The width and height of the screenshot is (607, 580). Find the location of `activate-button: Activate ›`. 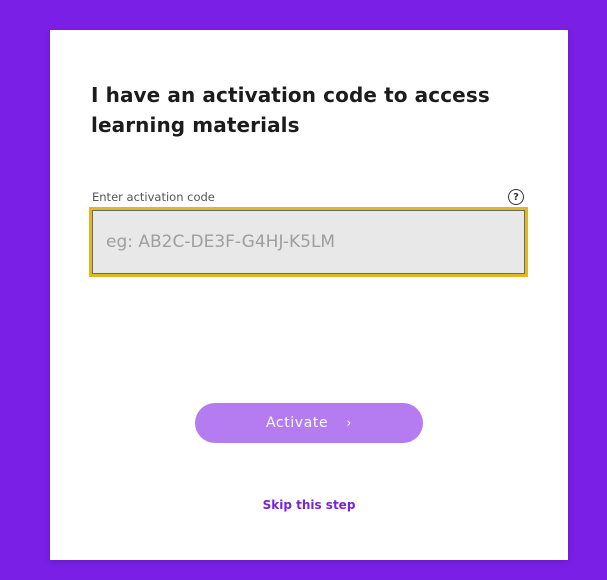

activate-button: Activate › is located at coordinates (309, 423).